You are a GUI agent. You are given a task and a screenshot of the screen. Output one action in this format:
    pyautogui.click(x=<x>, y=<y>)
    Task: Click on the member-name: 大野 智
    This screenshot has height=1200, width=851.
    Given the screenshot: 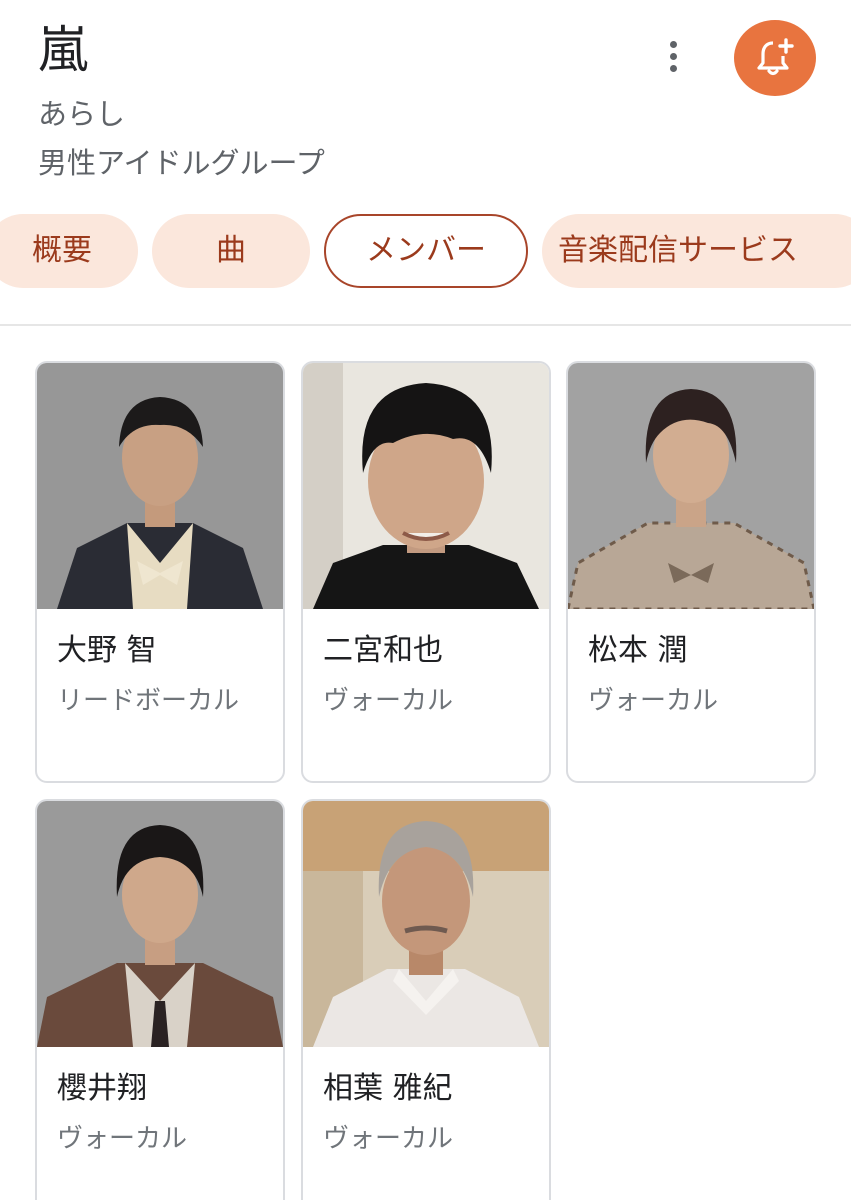 What is the action you would take?
    pyautogui.click(x=107, y=650)
    